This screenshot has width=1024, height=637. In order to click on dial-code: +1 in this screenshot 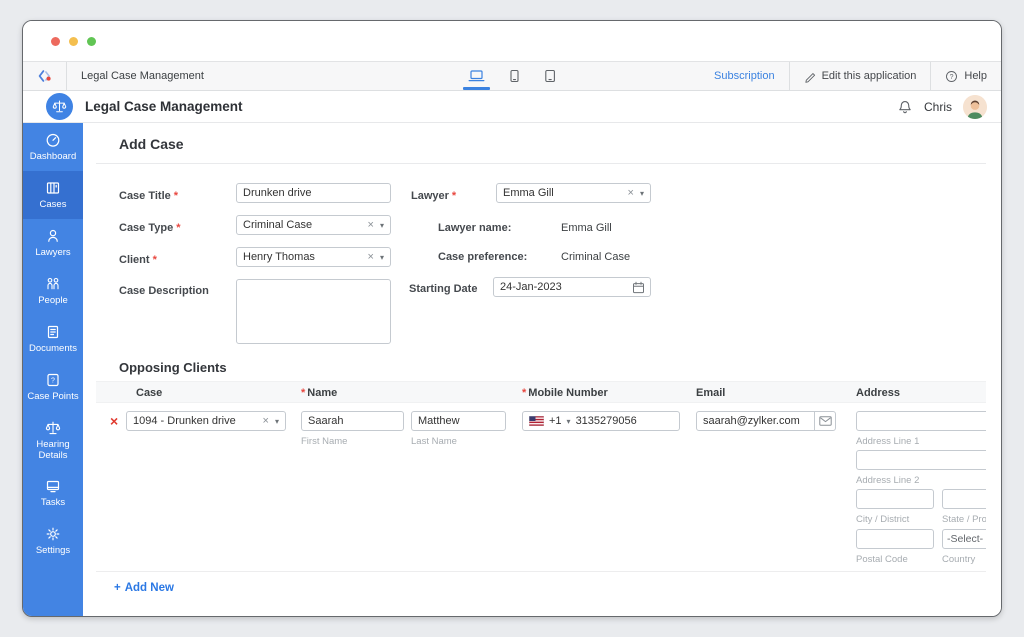, I will do `click(555, 421)`.